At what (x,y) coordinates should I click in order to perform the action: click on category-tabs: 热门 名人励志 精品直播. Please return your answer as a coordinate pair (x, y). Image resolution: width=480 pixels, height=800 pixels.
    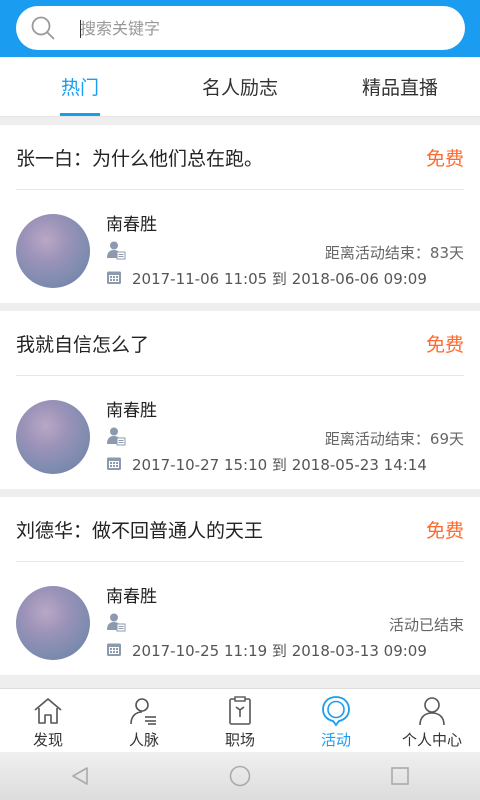
    Looking at the image, I should click on (240, 87).